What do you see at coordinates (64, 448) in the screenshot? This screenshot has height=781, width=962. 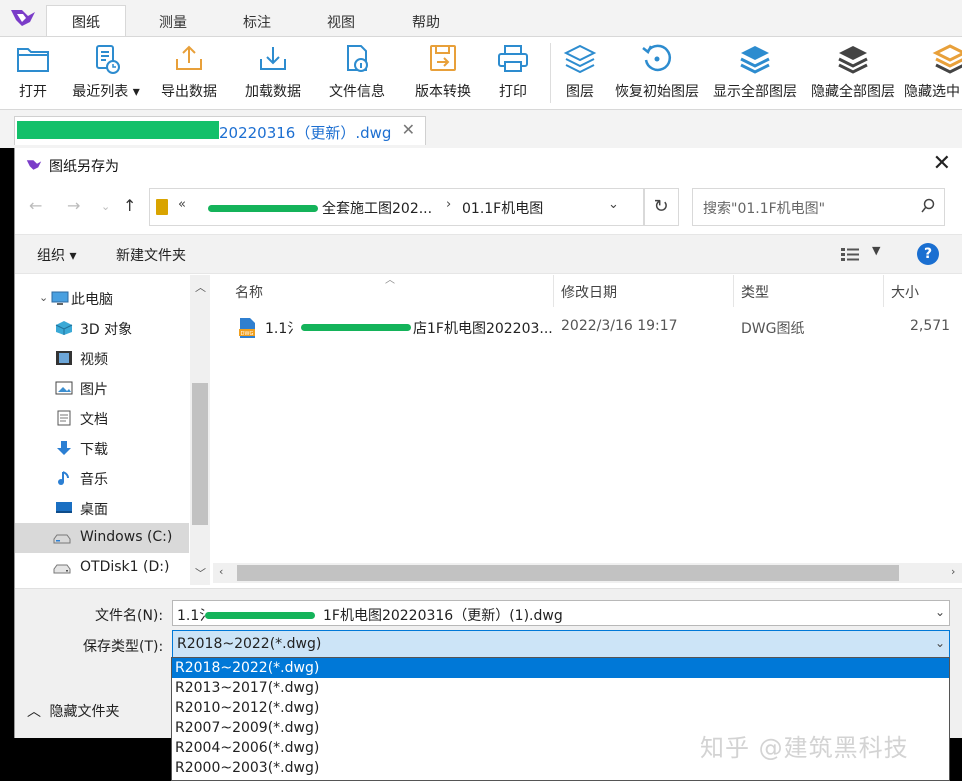 I see `download-icon` at bounding box center [64, 448].